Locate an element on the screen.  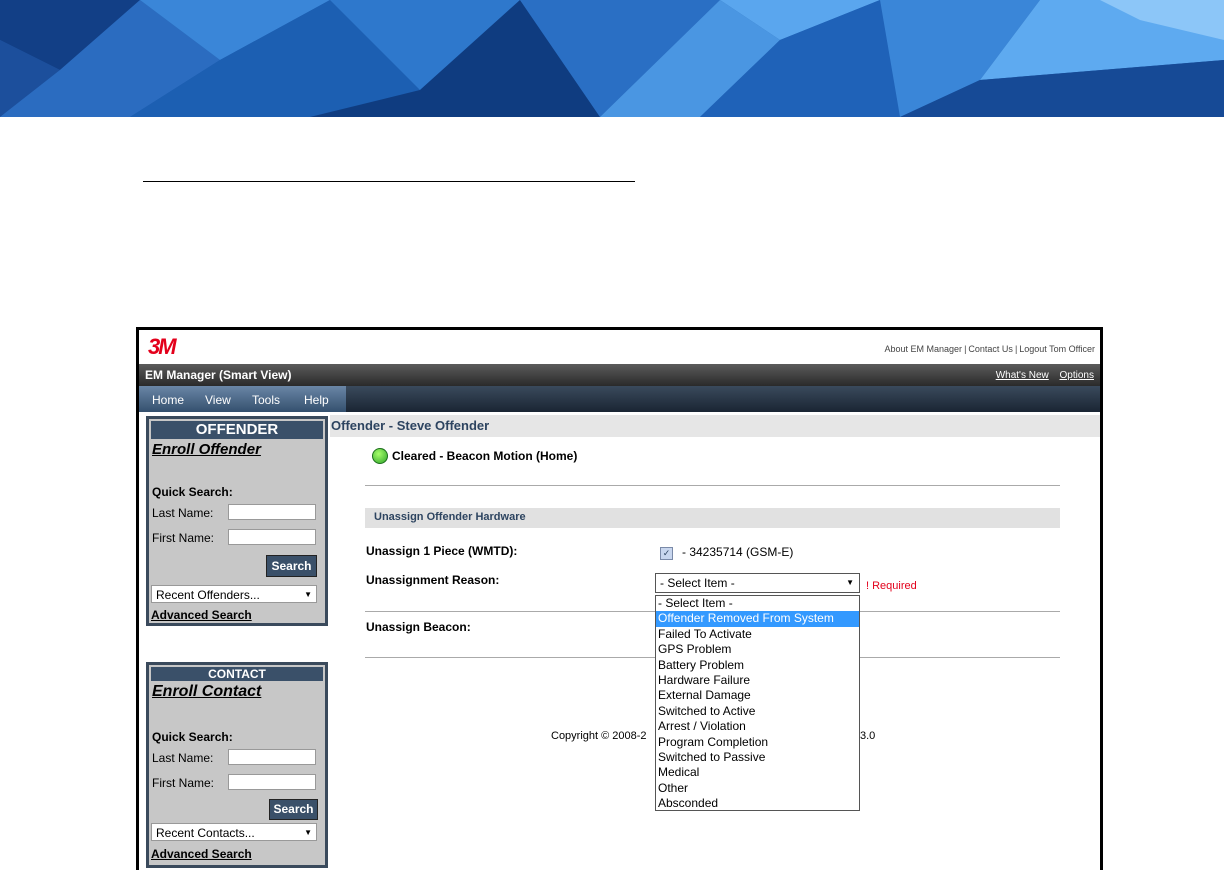
contact-first-name-input is located at coordinates (272, 782).